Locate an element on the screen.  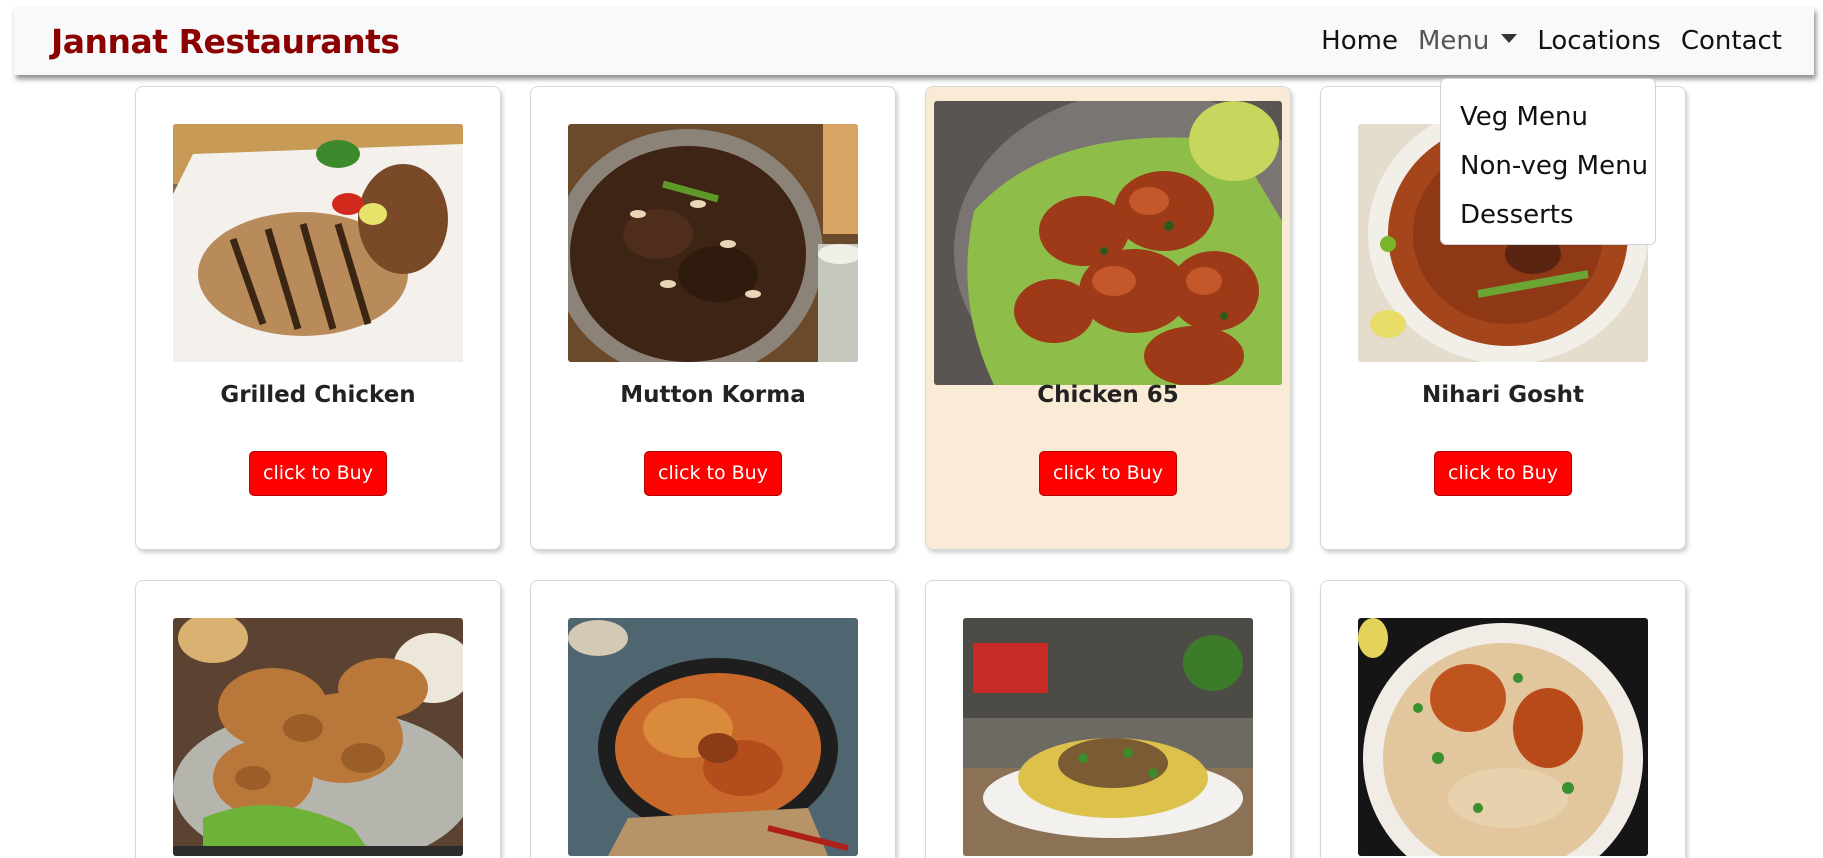
product-card: Mutton Korma click to Buy is located at coordinates (713, 318).